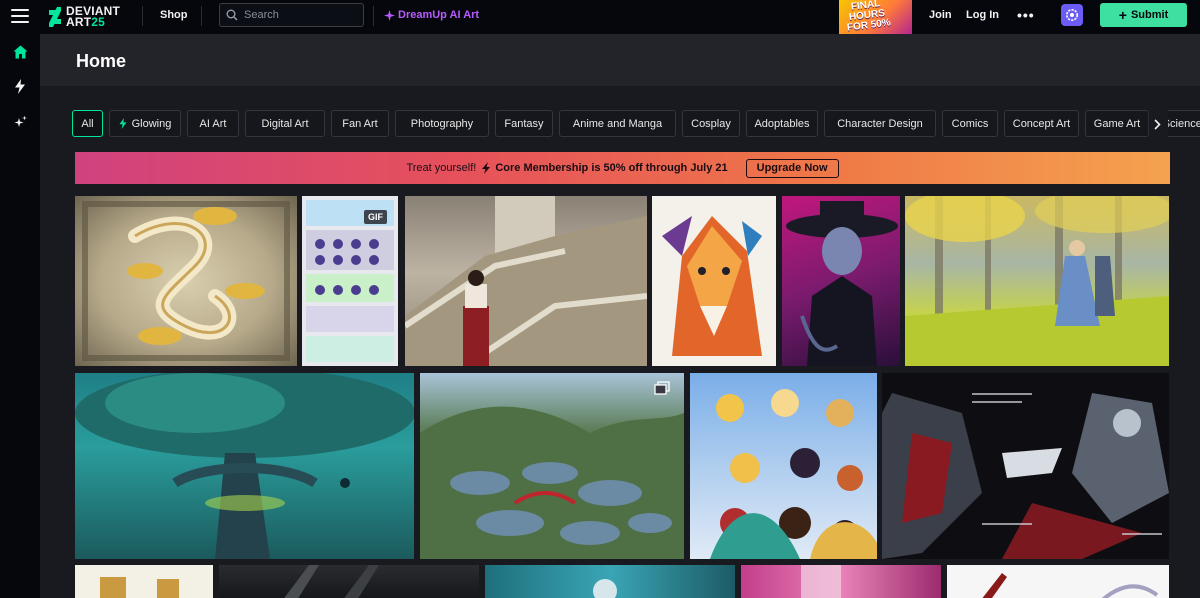 Image resolution: width=1200 pixels, height=598 pixels. I want to click on left-rail, so click(20, 316).